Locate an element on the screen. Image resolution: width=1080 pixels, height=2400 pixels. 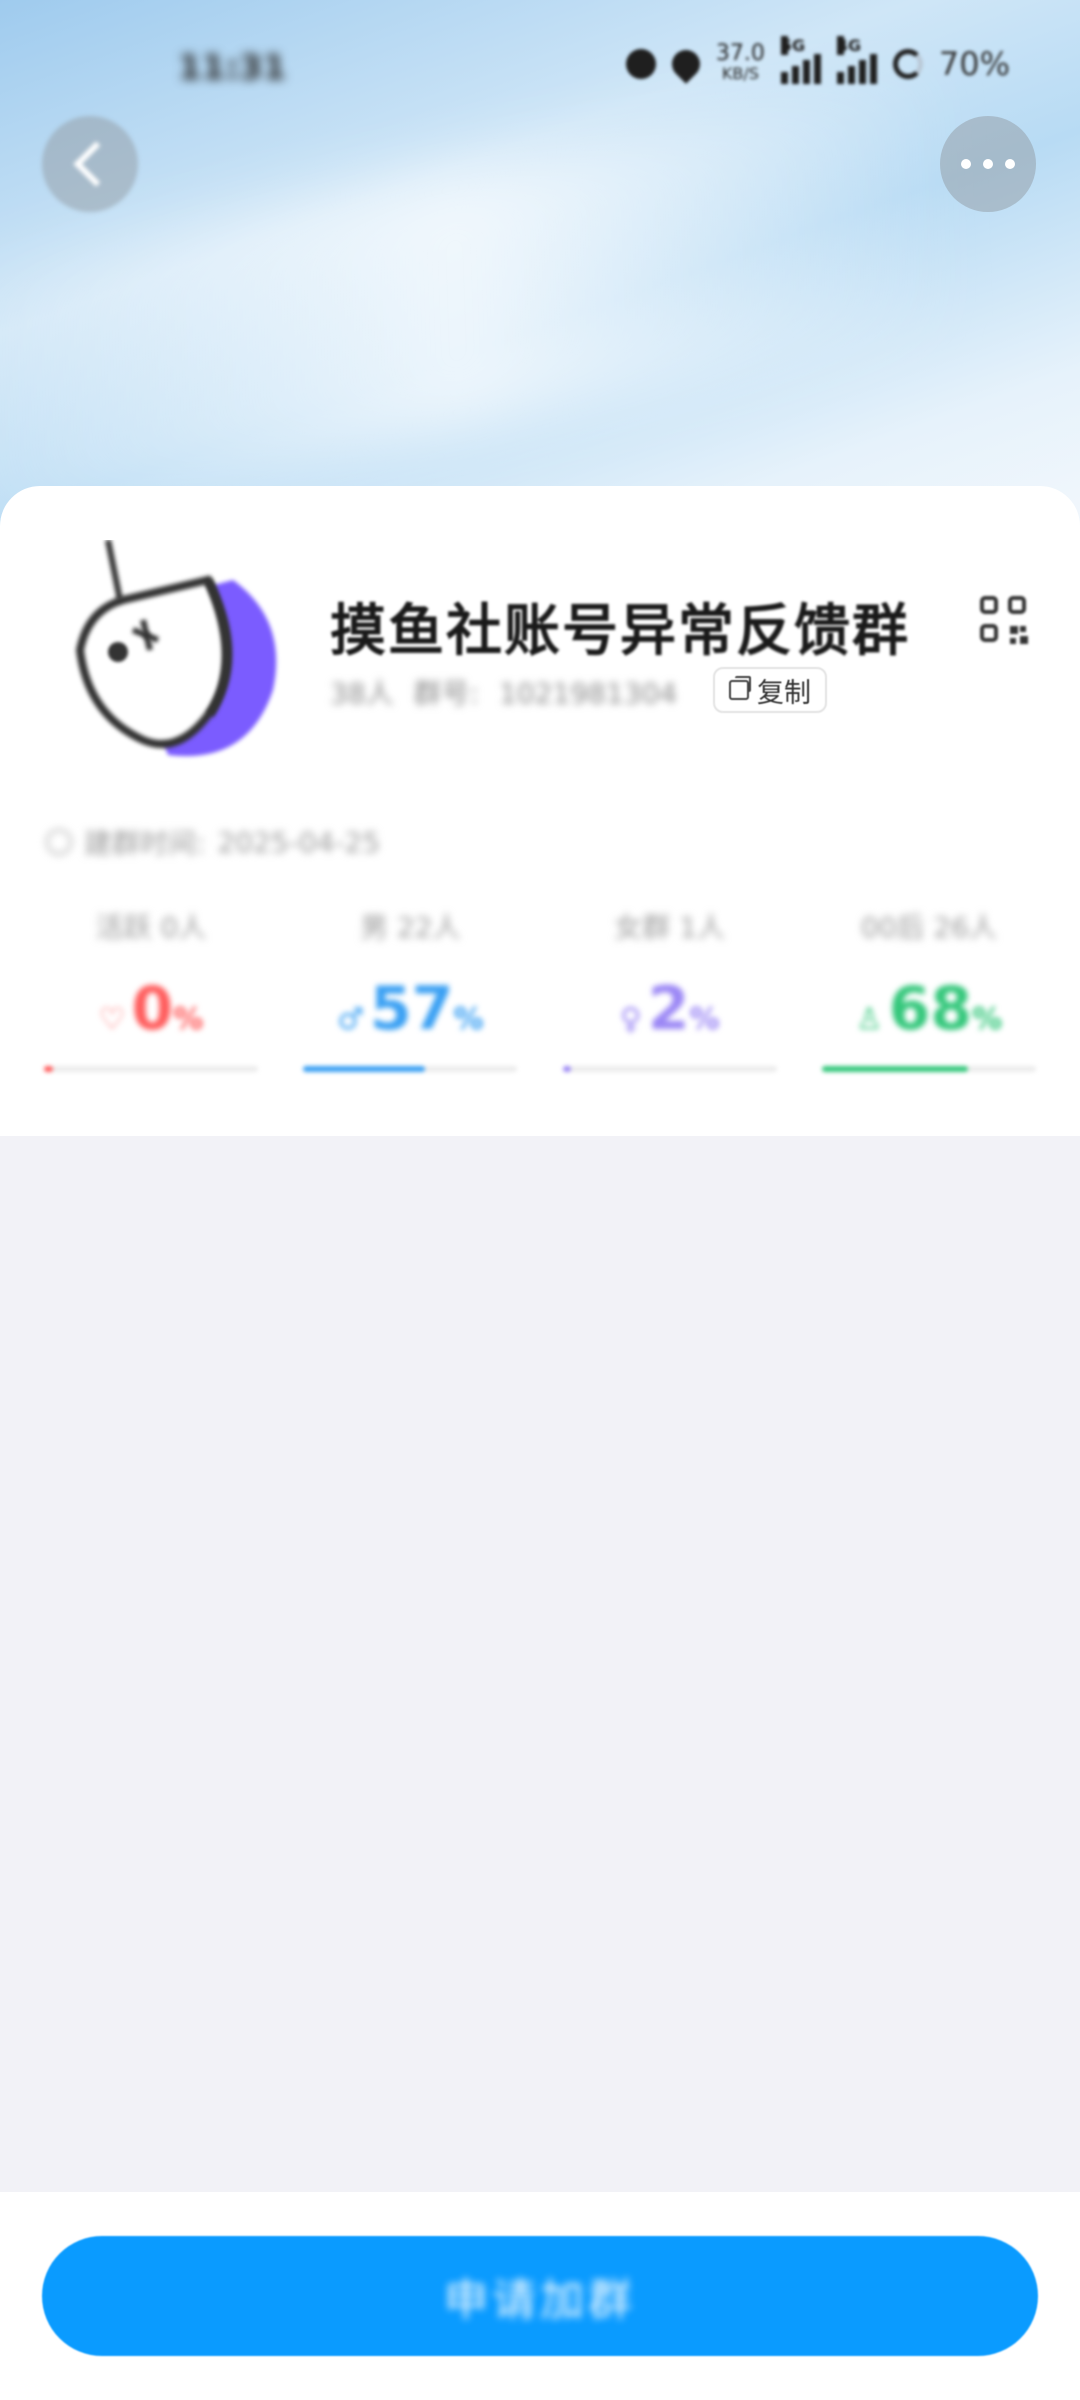
stat-male: 男 22人 ♂ 57% is located at coordinates (410, 989).